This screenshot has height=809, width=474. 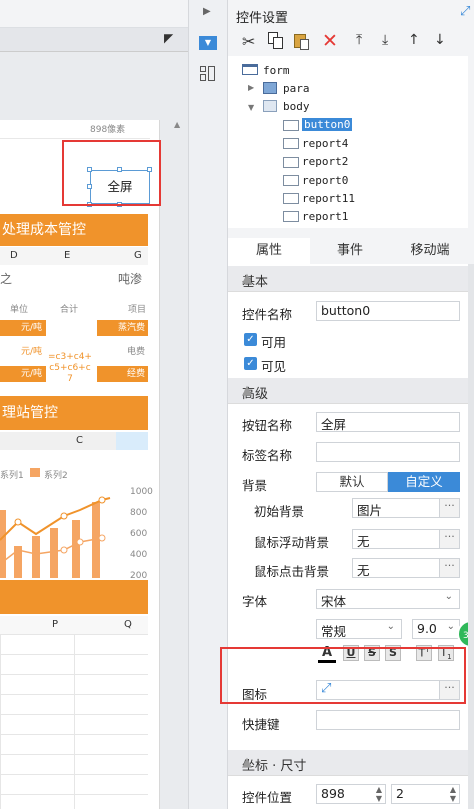 What do you see at coordinates (348, 279) in the screenshot?
I see `section-basic: 基本 ▲` at bounding box center [348, 279].